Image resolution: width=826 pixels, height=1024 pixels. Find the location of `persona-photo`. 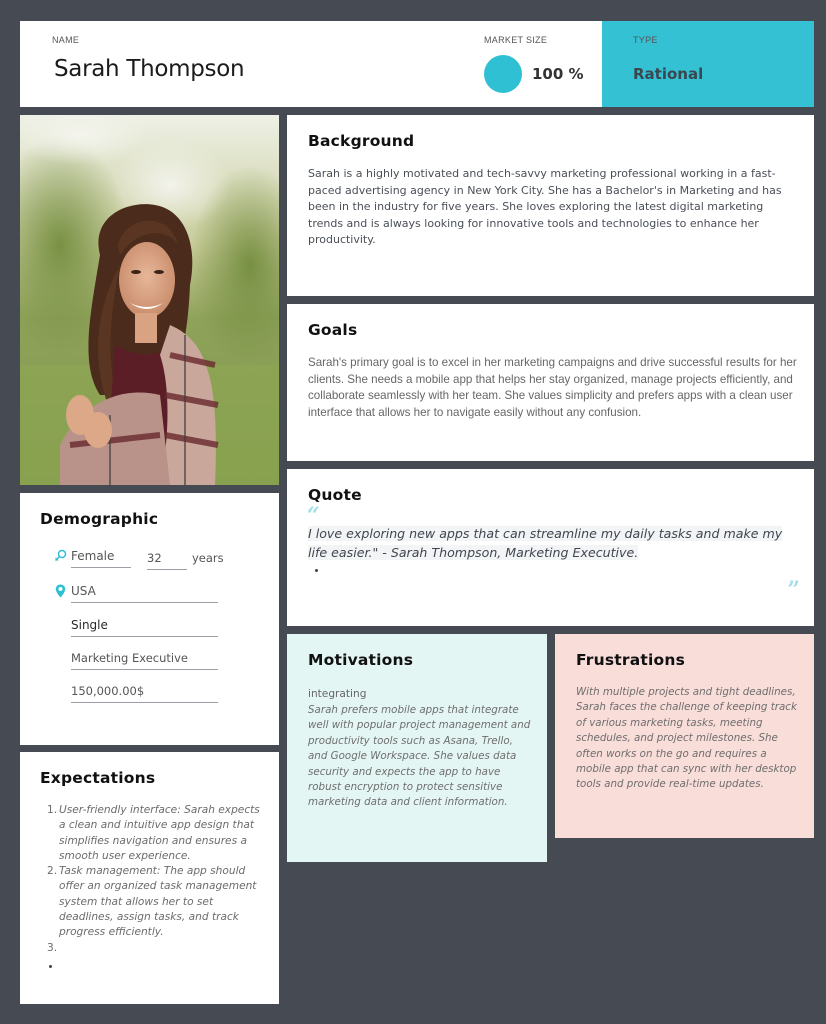

persona-photo is located at coordinates (149, 300).